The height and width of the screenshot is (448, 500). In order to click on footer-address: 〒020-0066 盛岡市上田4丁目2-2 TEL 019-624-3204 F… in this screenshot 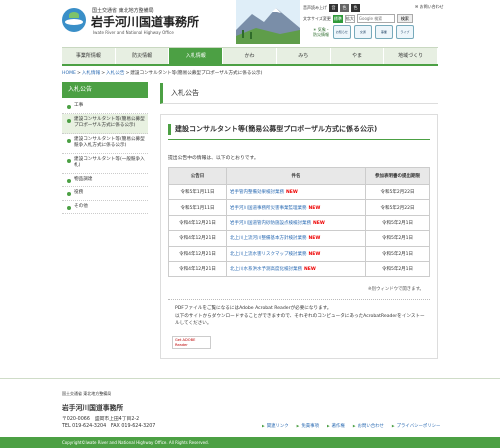, I will do `click(108, 423)`.